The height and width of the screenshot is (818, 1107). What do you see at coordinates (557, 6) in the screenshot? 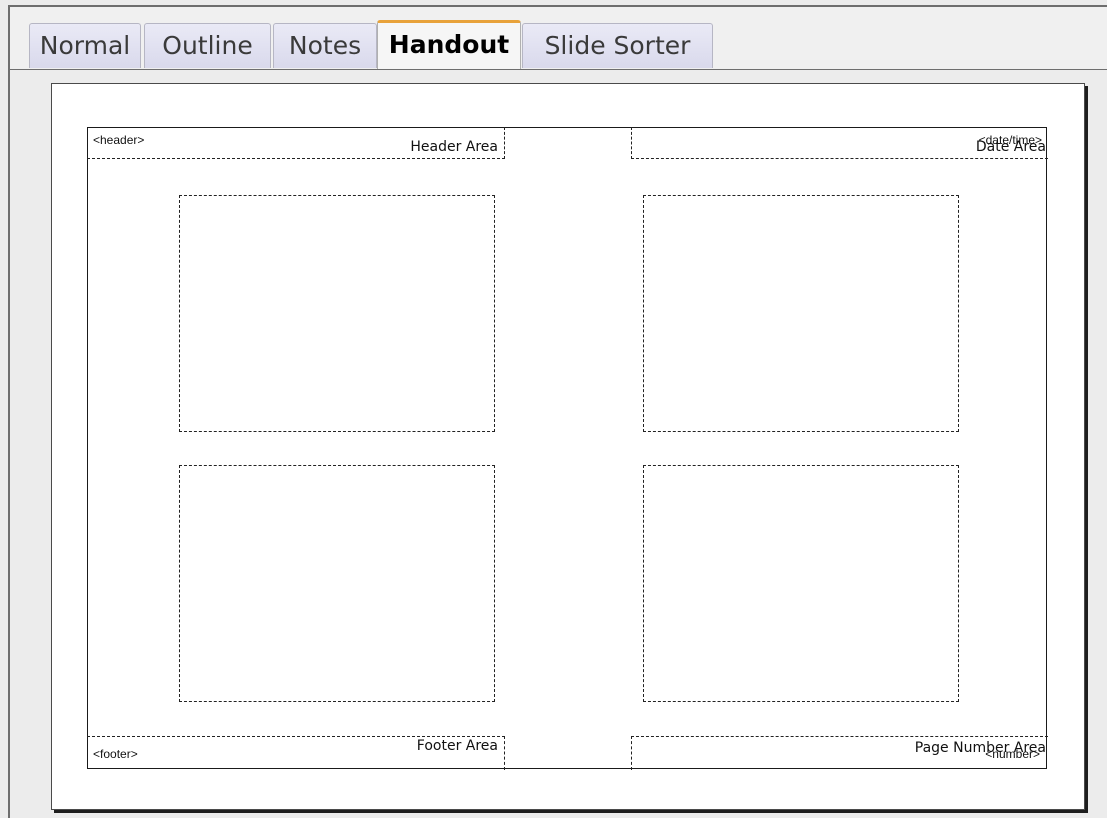
I see `window-top-border` at bounding box center [557, 6].